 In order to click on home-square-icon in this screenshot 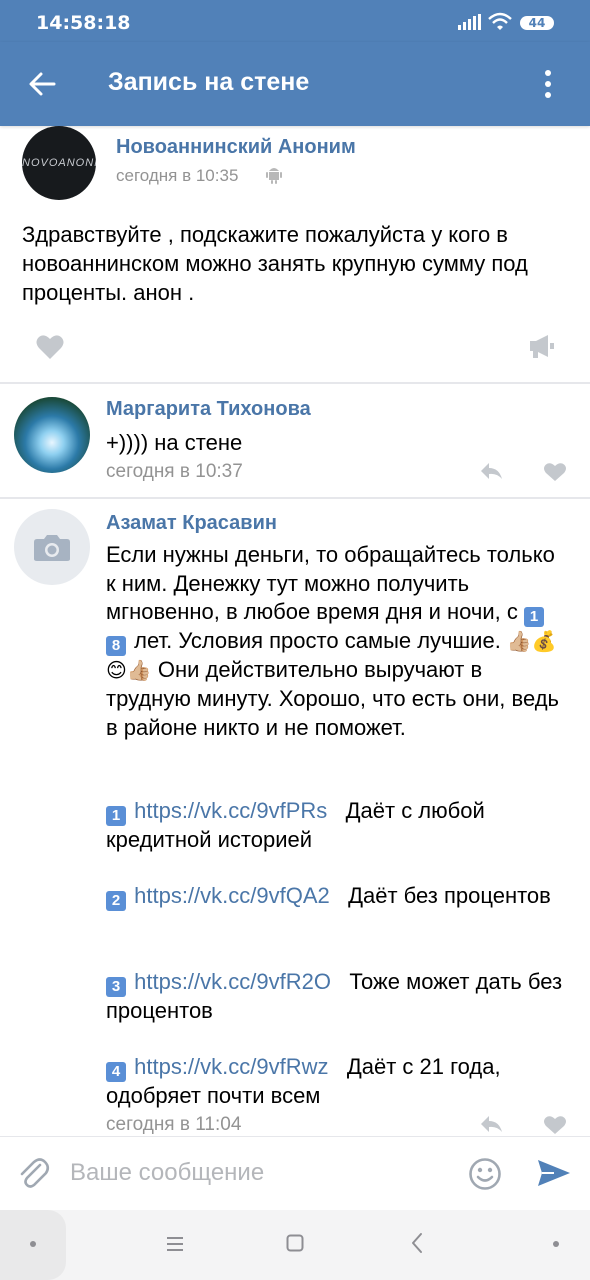, I will do `click(295, 1243)`.